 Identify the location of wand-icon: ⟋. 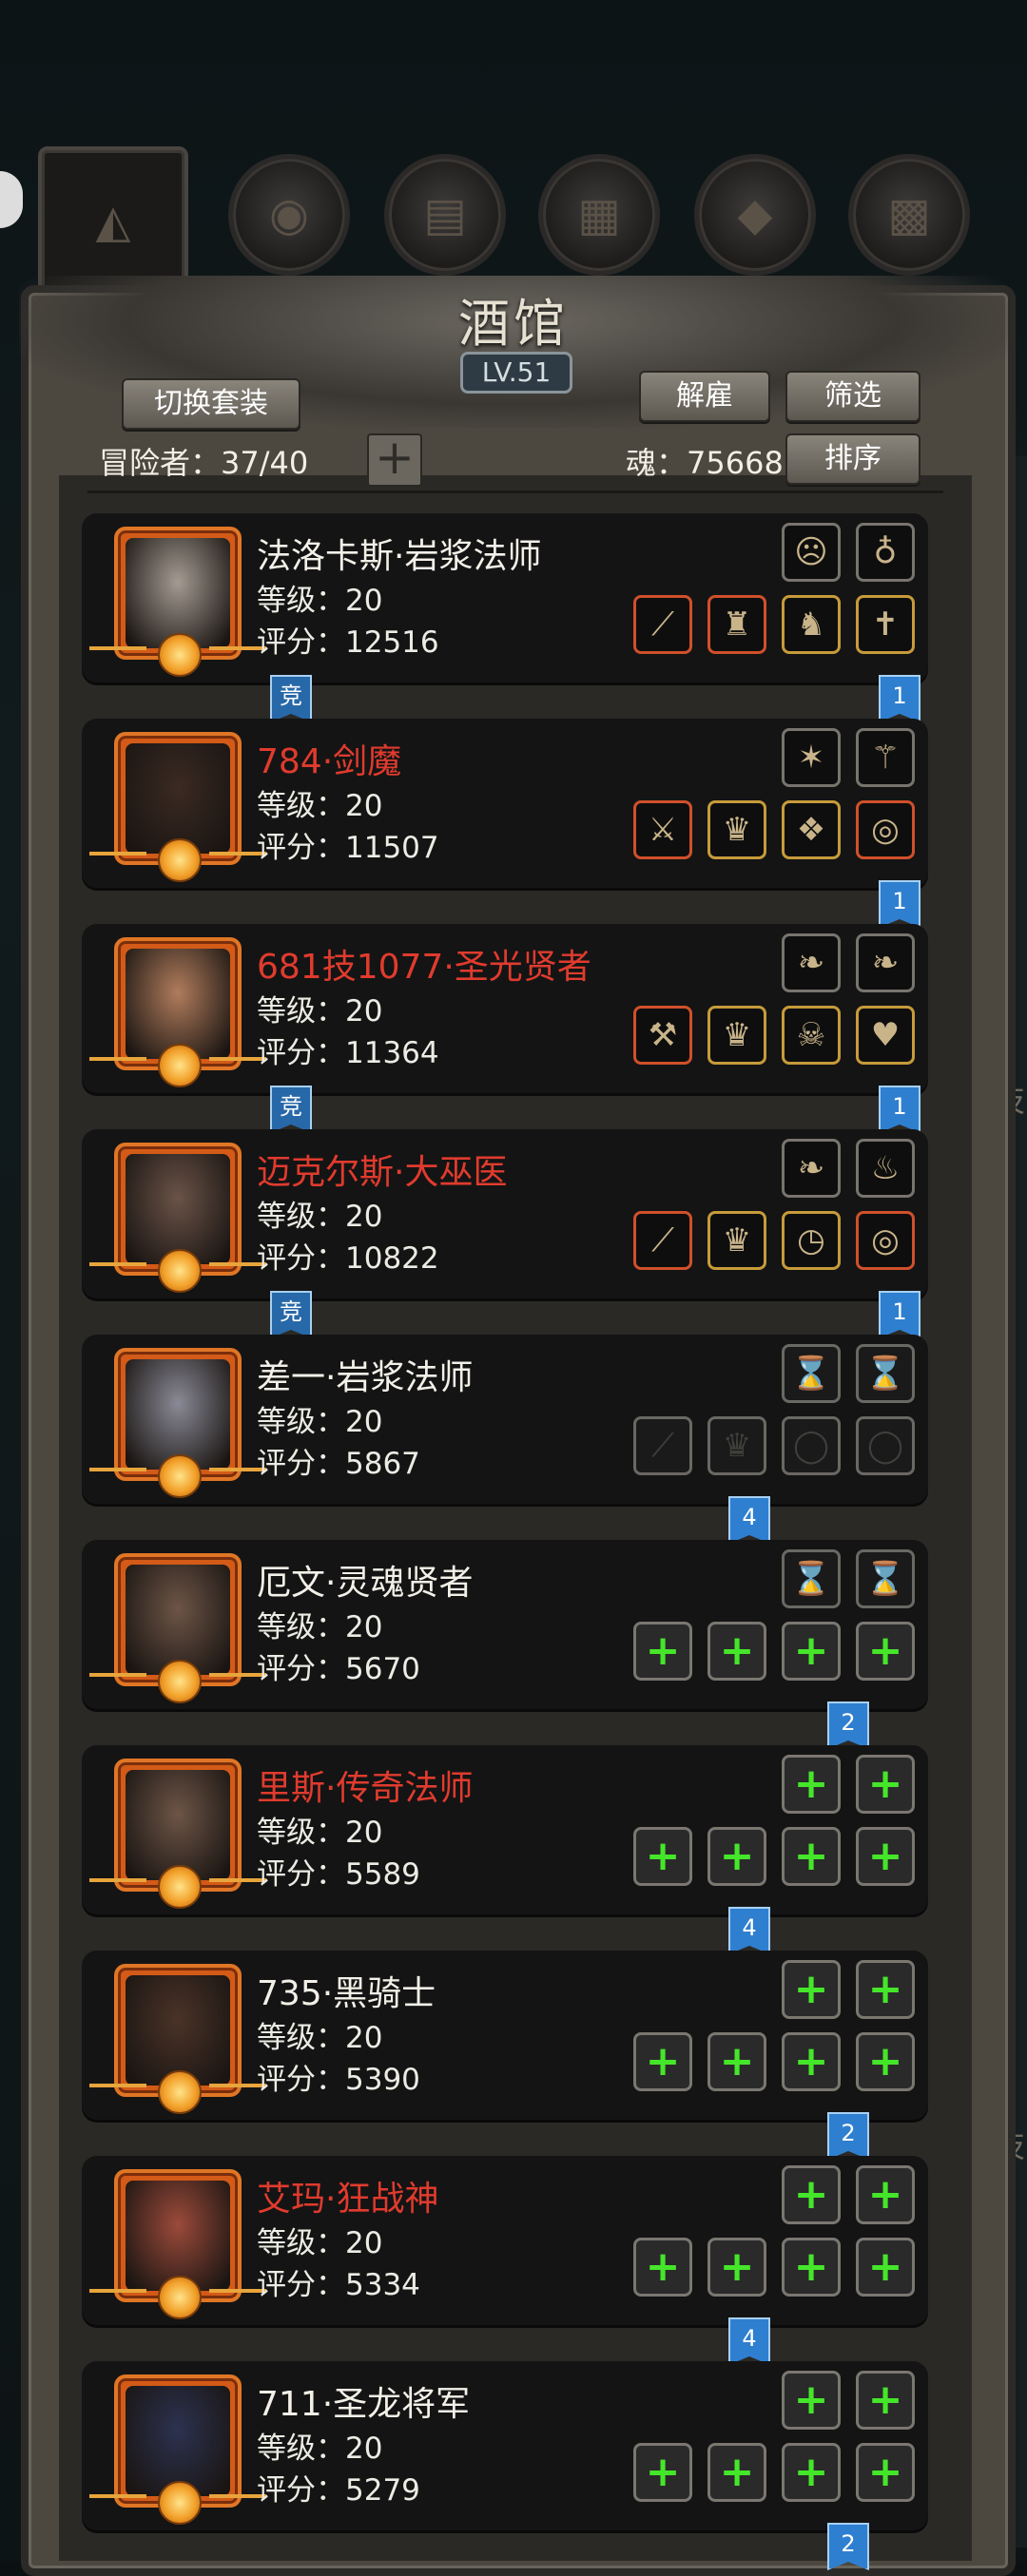
(662, 1240).